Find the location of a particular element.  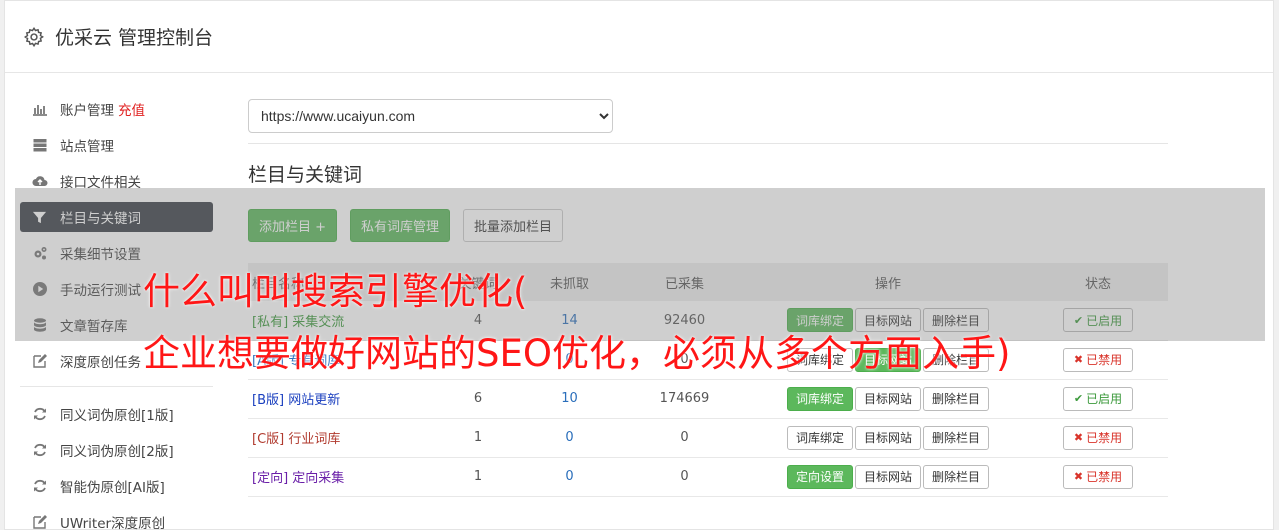

filter-icon is located at coordinates (39, 217).